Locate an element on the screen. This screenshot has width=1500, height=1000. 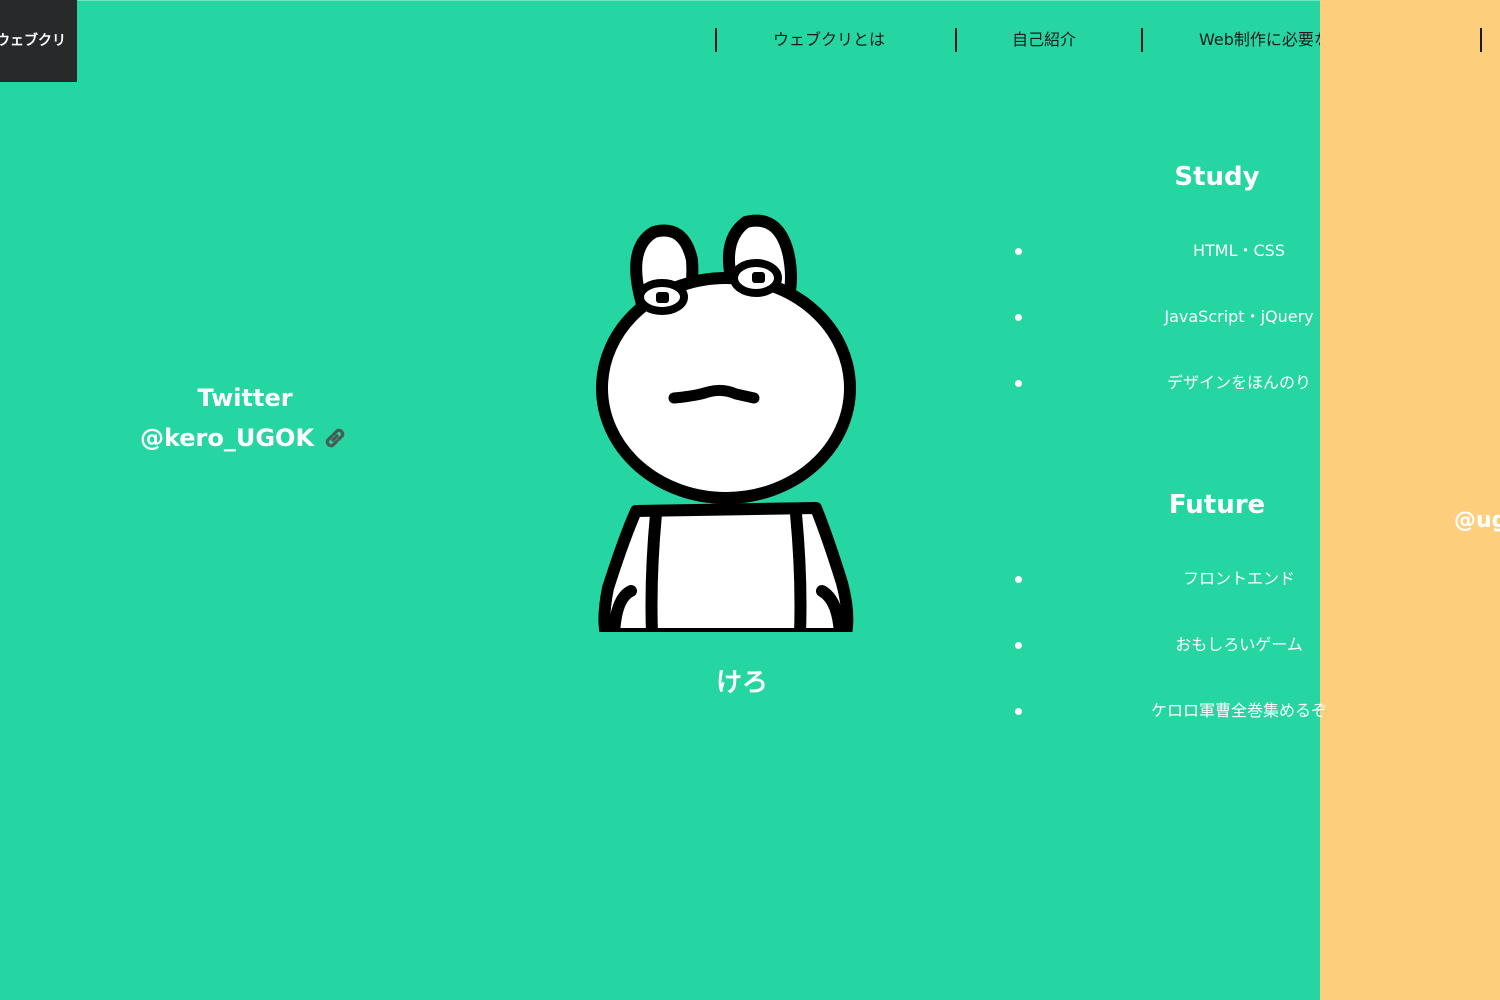
list-item-text: フロントエンド is located at coordinates (1238, 578).